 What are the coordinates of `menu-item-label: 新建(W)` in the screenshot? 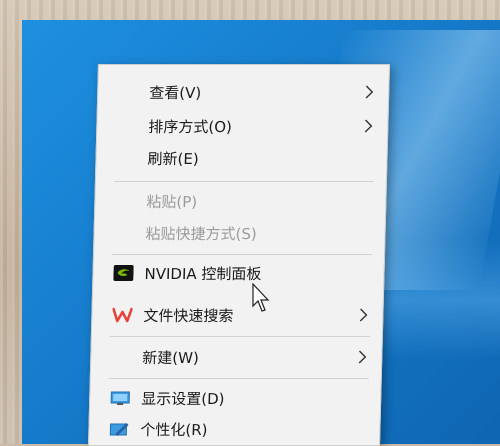 It's located at (171, 357).